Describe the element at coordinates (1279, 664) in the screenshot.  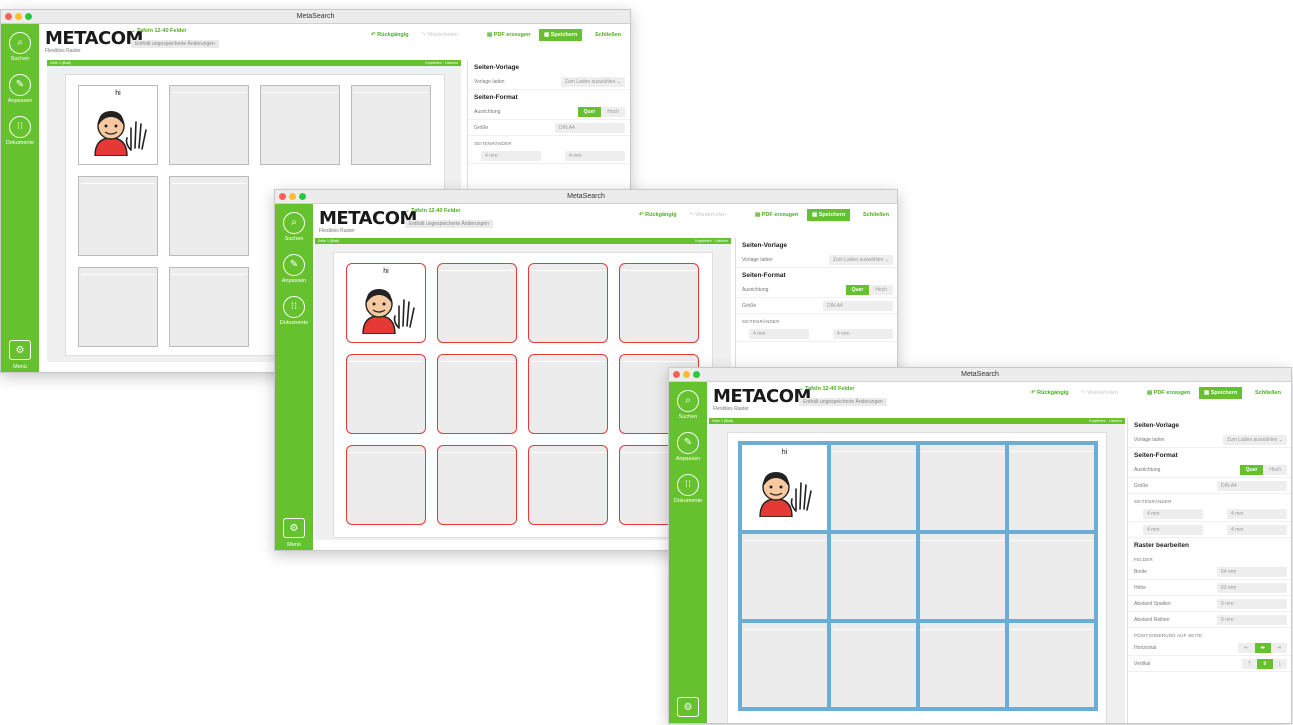
I see `align-bottom-icon: ⤓` at that location.